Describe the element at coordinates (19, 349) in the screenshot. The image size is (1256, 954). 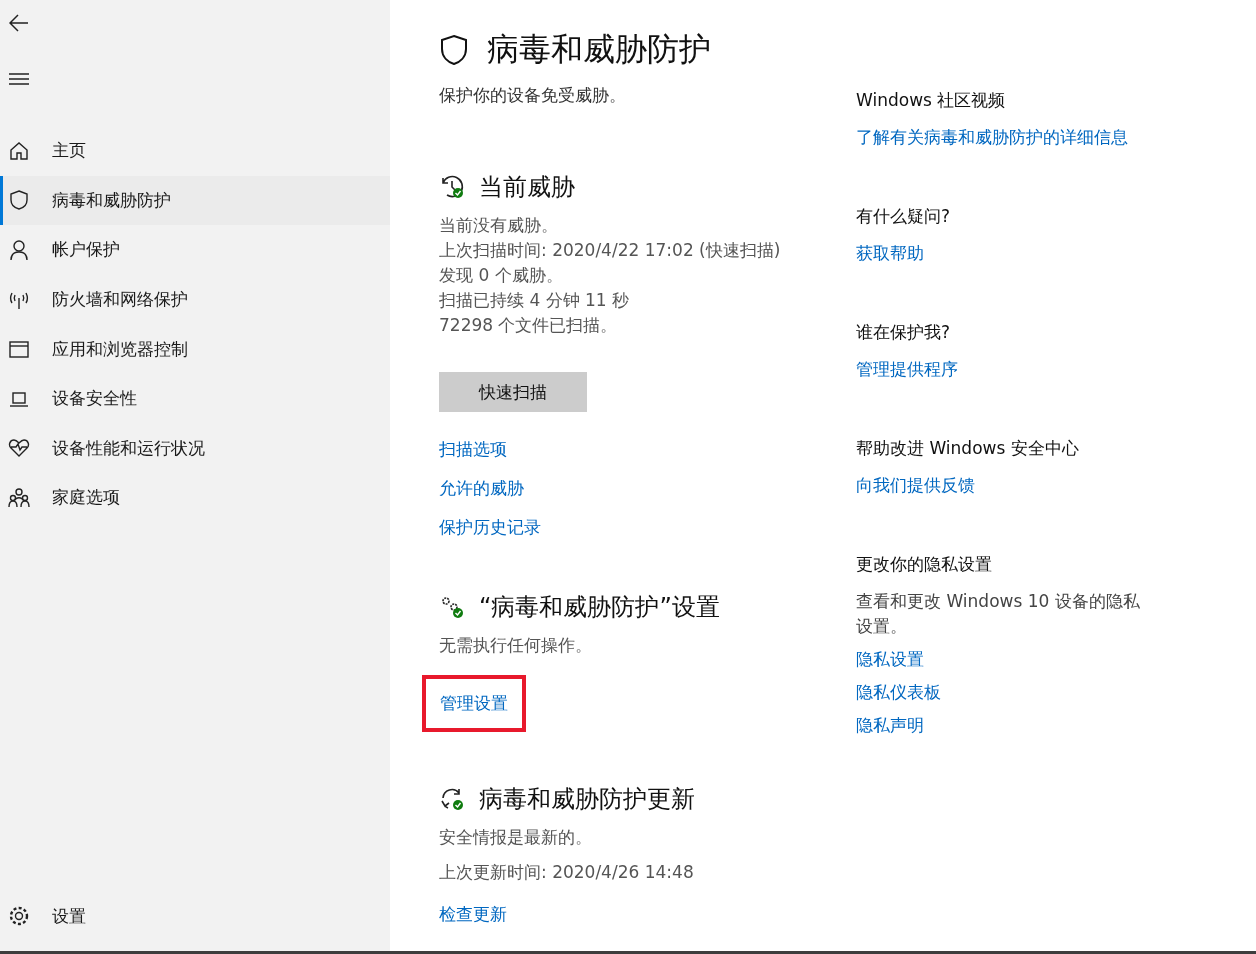
I see `window-icon` at that location.